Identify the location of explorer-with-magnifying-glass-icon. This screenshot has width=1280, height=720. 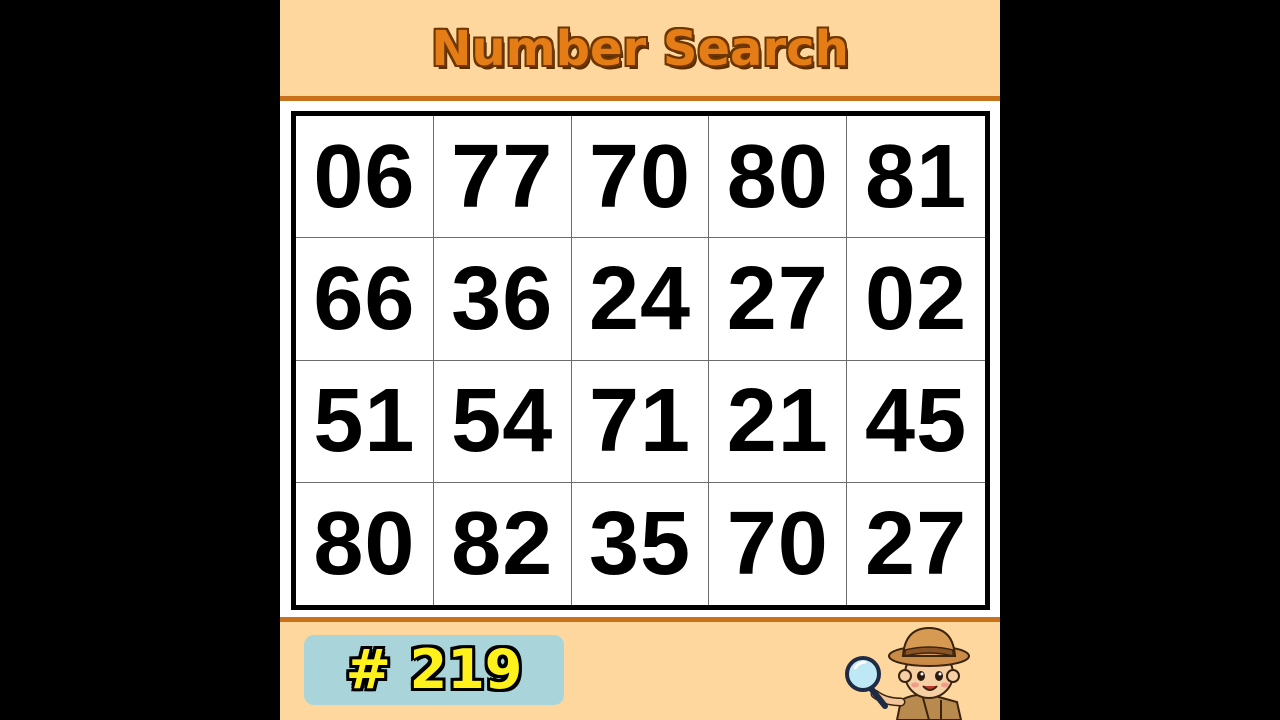
(907, 673).